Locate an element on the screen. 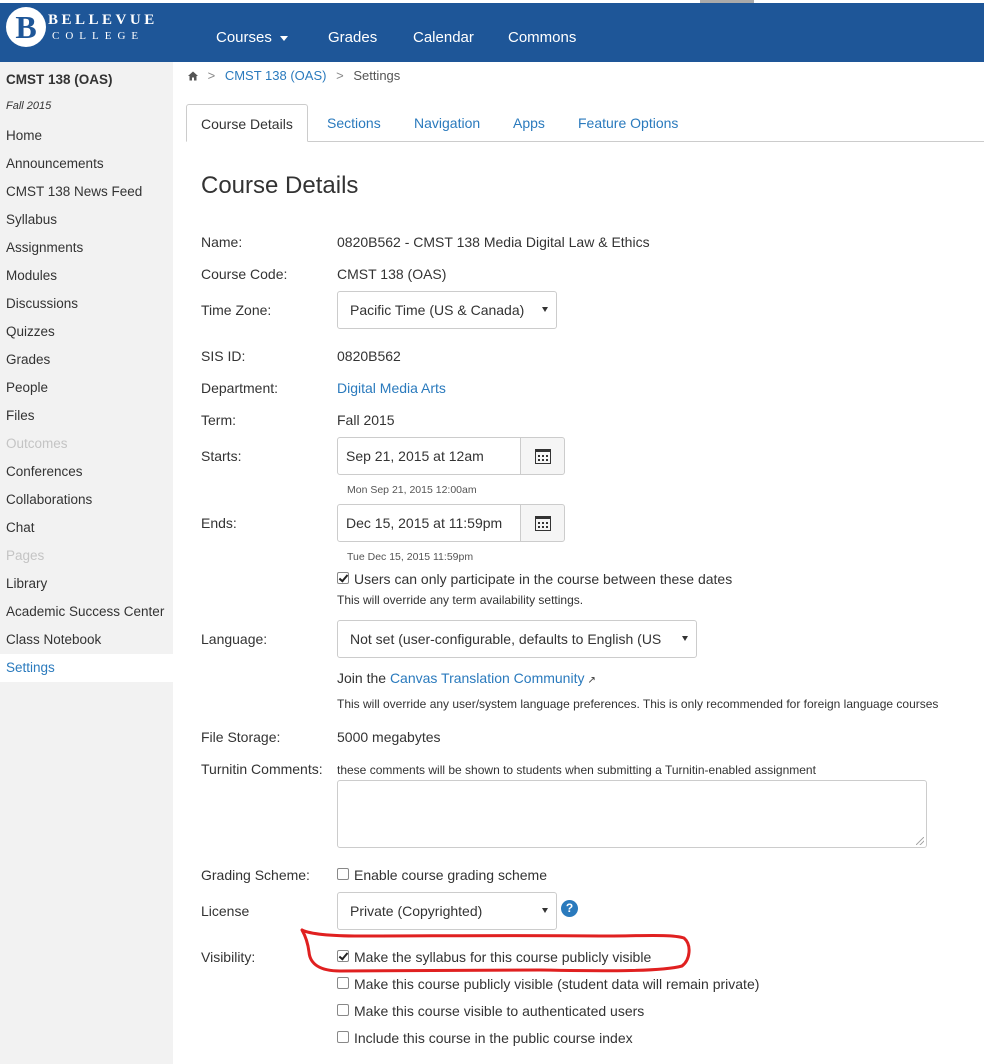 This screenshot has width=984, height=1064. sidebar-item-home: Home is located at coordinates (86, 136).